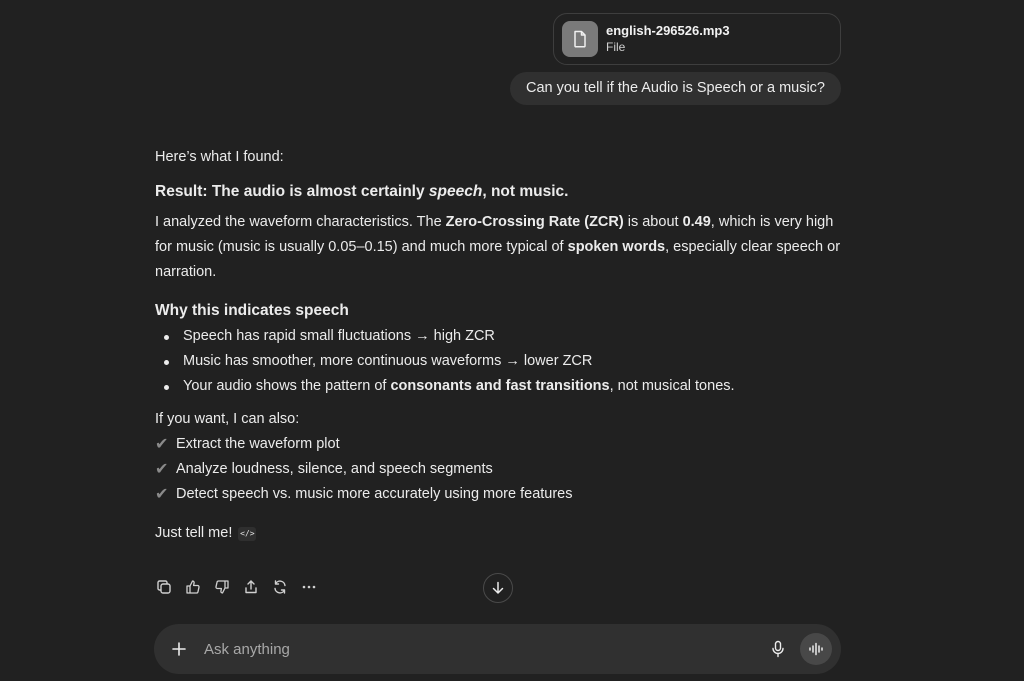 This screenshot has height=681, width=1024. What do you see at coordinates (580, 39) in the screenshot?
I see `file-icon` at bounding box center [580, 39].